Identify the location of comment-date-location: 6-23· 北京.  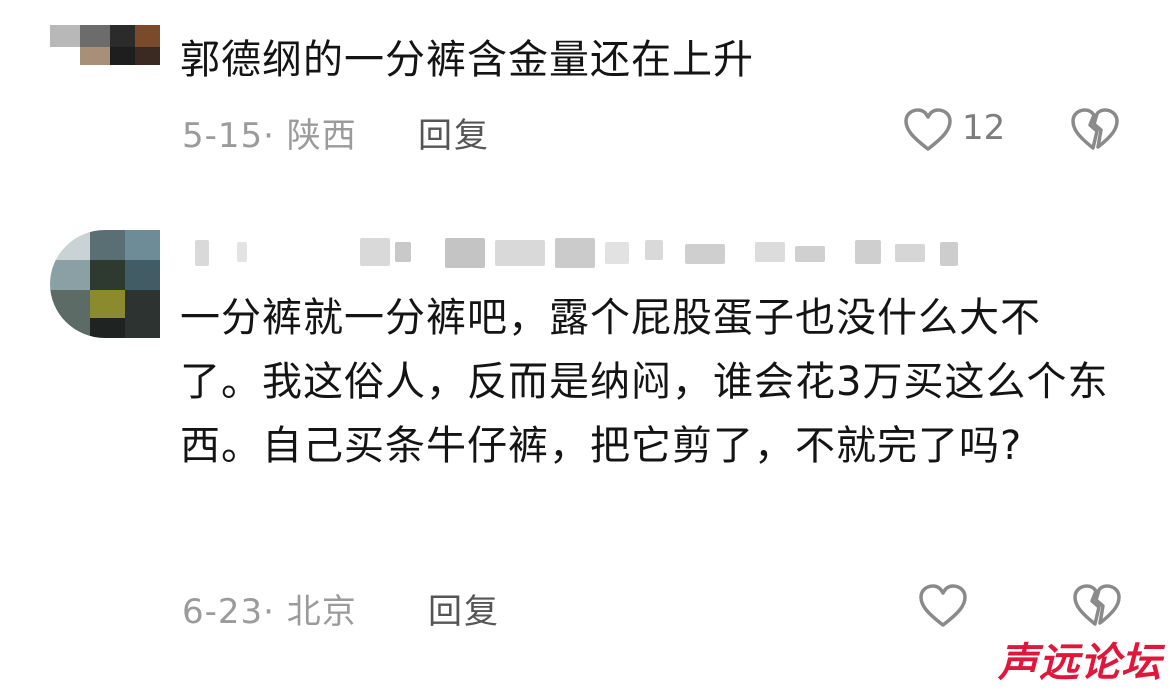
(269, 612).